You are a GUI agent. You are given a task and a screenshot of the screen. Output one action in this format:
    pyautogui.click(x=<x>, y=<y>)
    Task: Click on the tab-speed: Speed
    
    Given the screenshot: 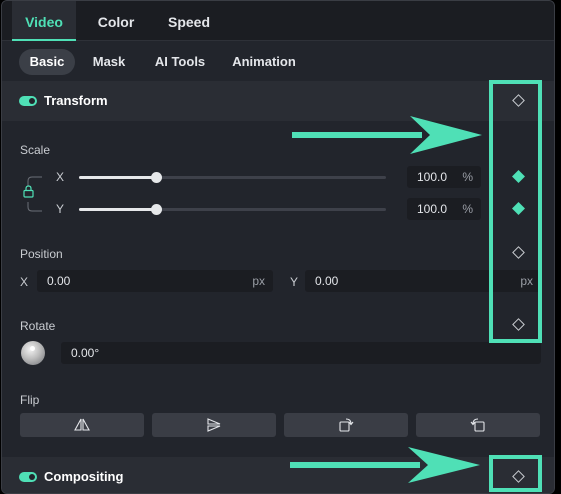 What is the action you would take?
    pyautogui.click(x=189, y=21)
    